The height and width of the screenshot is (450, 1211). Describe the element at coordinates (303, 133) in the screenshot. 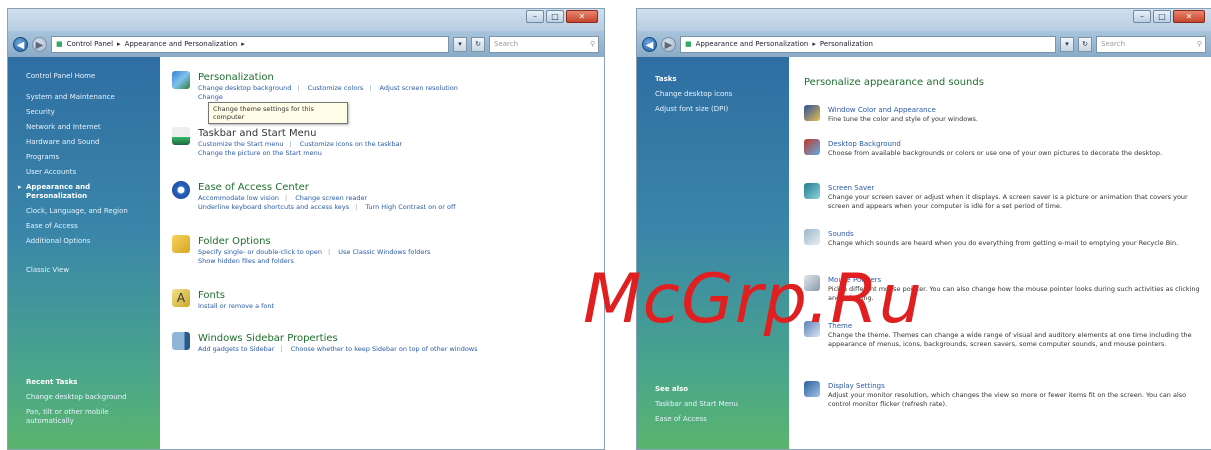

I see `category-title: Taskbar and Start Menu` at that location.